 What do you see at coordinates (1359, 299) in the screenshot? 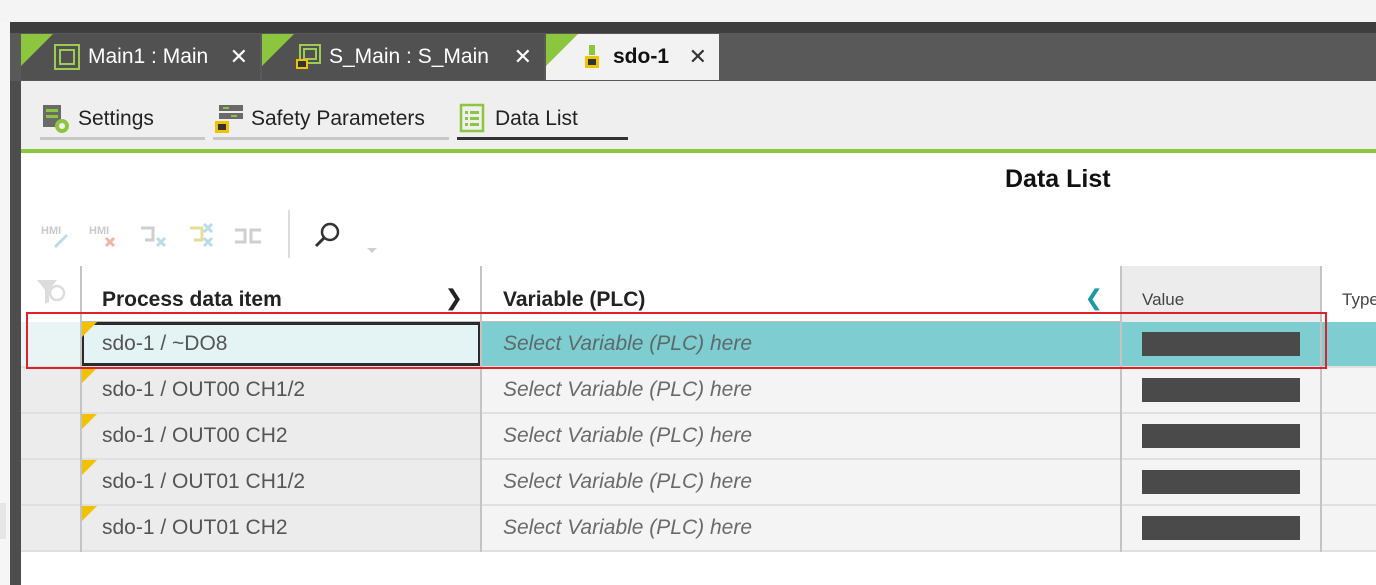
I see `column-header-label: Type` at bounding box center [1359, 299].